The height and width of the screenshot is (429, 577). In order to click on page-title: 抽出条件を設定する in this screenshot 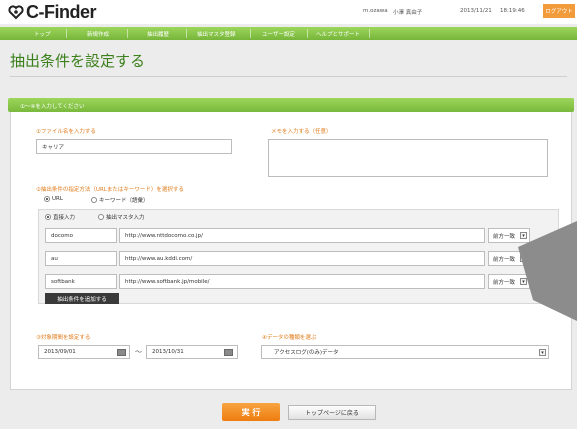, I will do `click(78, 61)`.